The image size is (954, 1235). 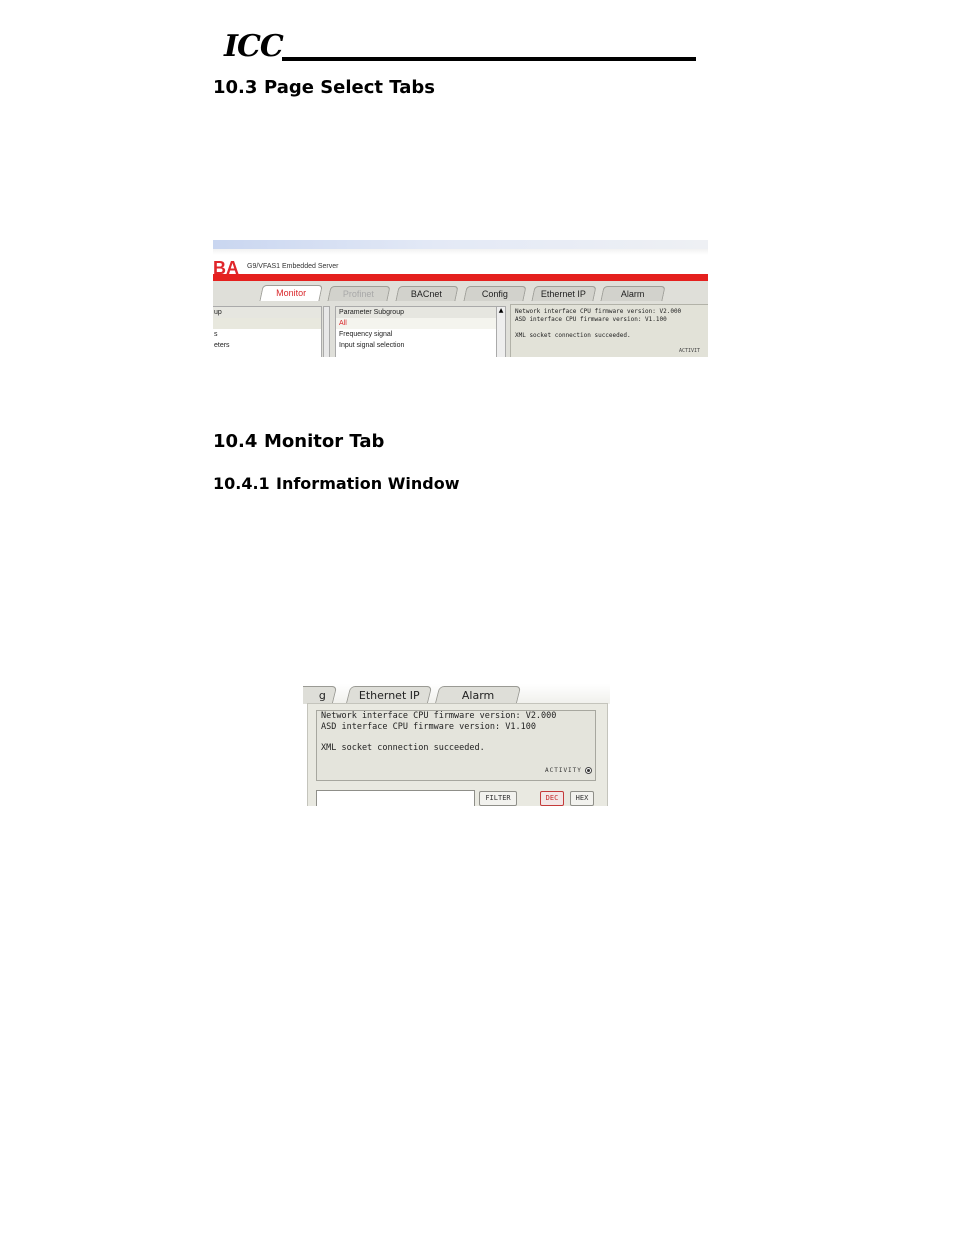 I want to click on info-line, so click(x=609, y=328).